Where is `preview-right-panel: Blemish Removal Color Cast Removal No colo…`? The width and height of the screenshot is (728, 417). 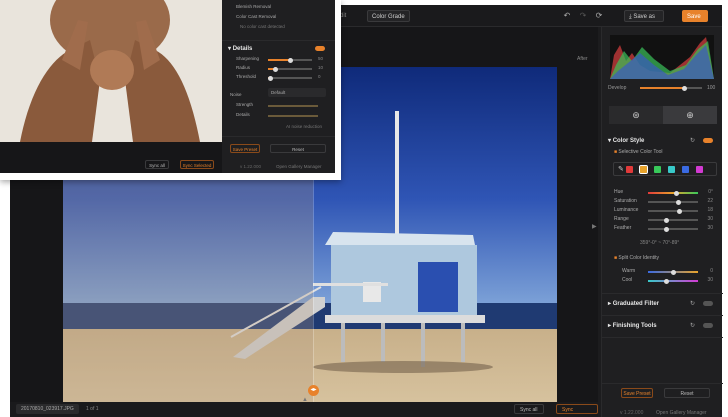 preview-right-panel: Blemish Removal Color Cast Removal No colo… is located at coordinates (278, 86).